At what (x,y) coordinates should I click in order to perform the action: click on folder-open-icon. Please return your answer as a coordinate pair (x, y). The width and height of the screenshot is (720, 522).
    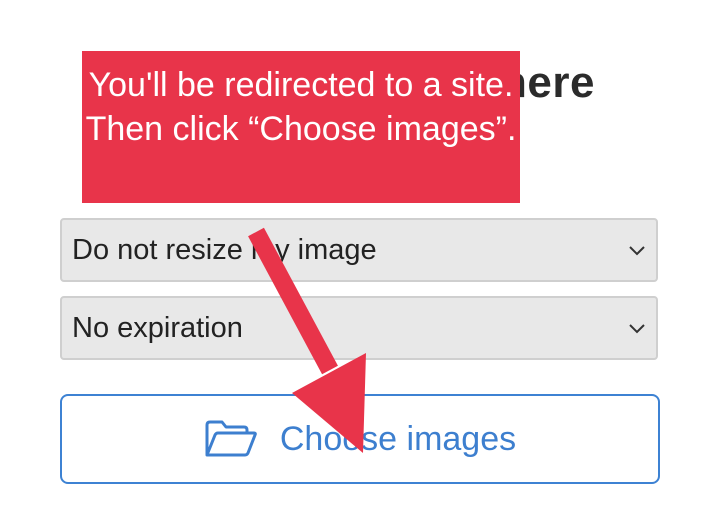
    Looking at the image, I should click on (231, 438).